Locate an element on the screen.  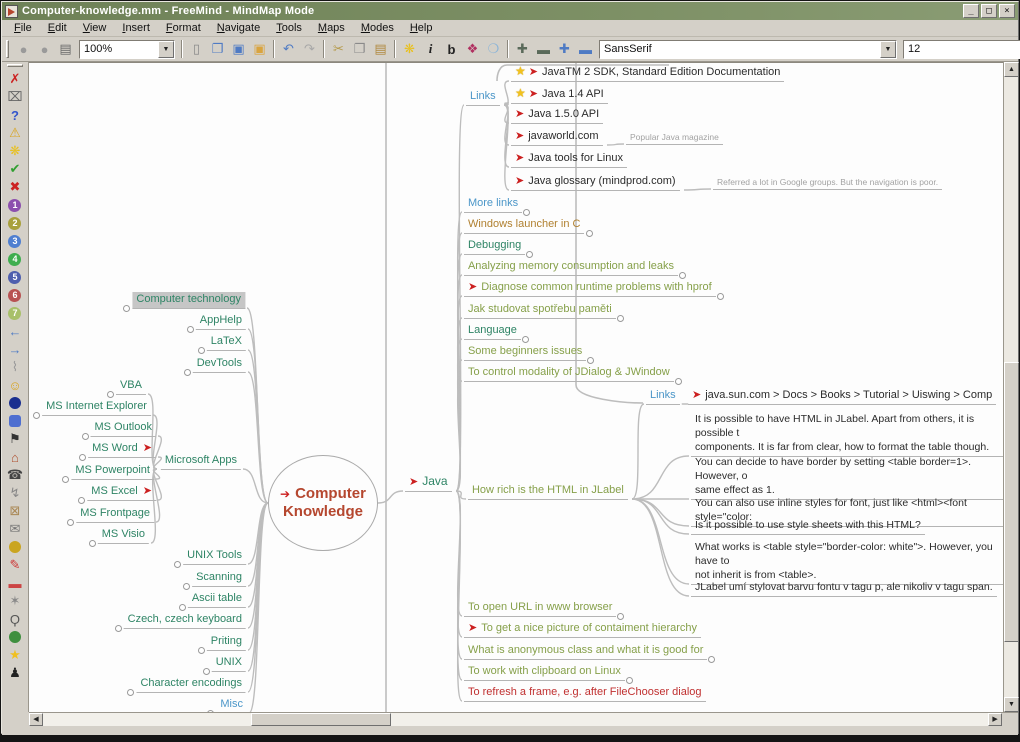
map-node-unix: UNIX is located at coordinates (228, 663).